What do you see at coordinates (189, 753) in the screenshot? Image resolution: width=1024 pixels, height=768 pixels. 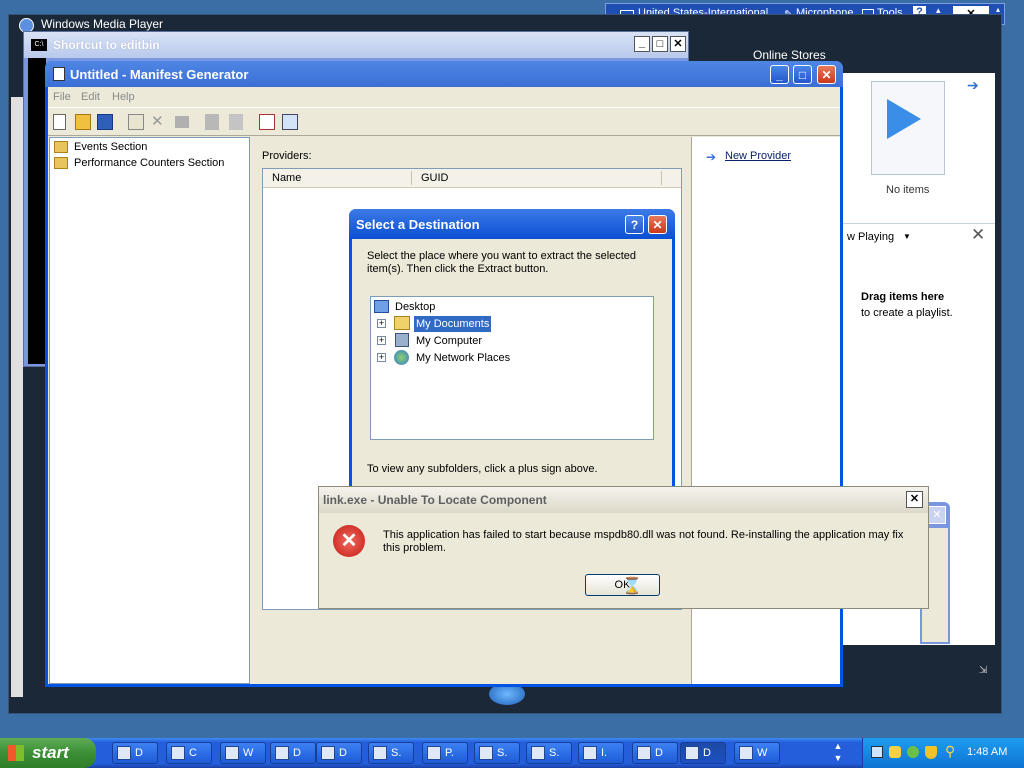 I see `taskbar-button: C` at bounding box center [189, 753].